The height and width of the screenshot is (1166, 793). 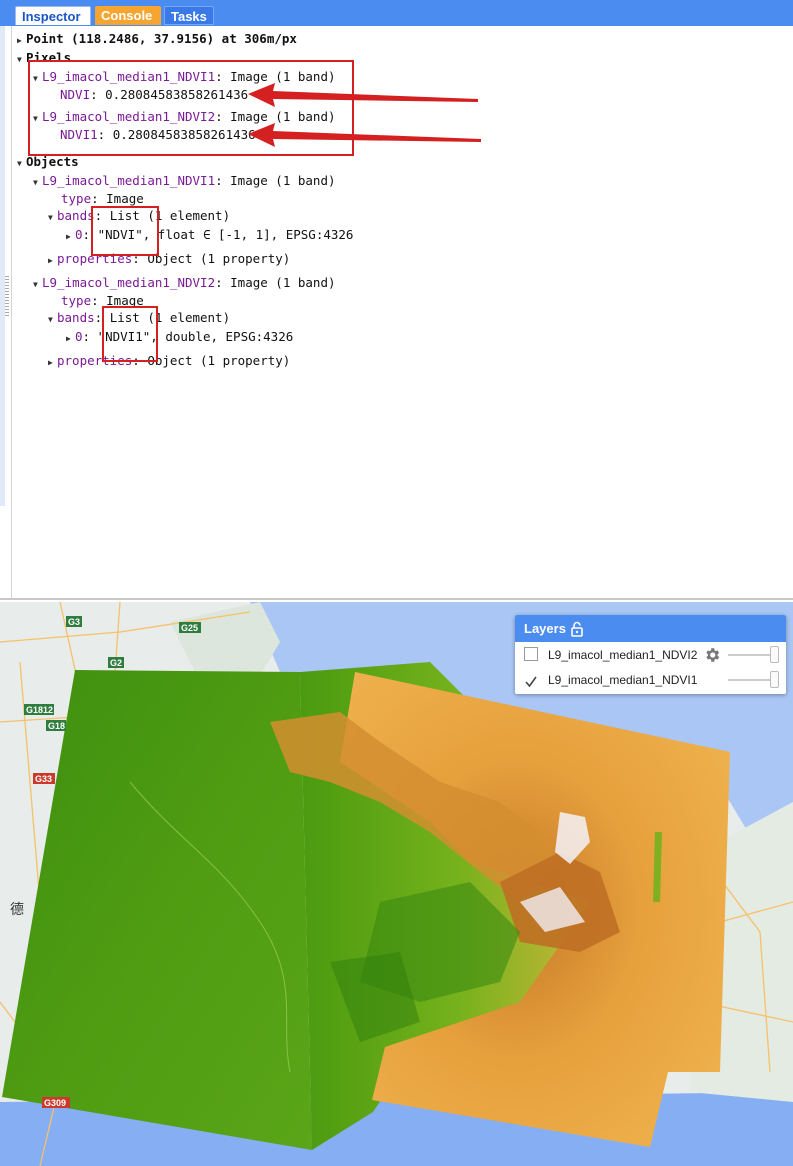 I want to click on point-row: ▶ Point (118.2486, 37.9156) at 306m/px, so click(x=157, y=40).